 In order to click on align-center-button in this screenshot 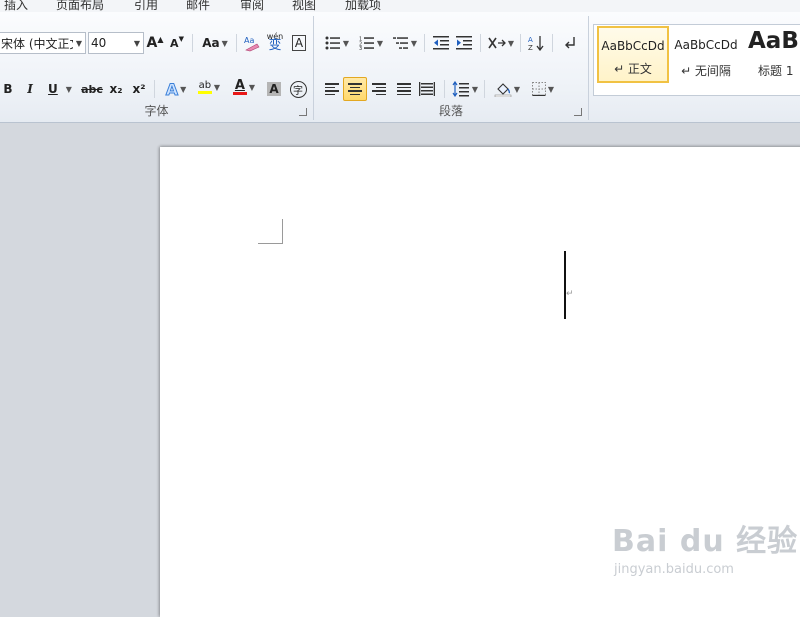, I will do `click(355, 89)`.